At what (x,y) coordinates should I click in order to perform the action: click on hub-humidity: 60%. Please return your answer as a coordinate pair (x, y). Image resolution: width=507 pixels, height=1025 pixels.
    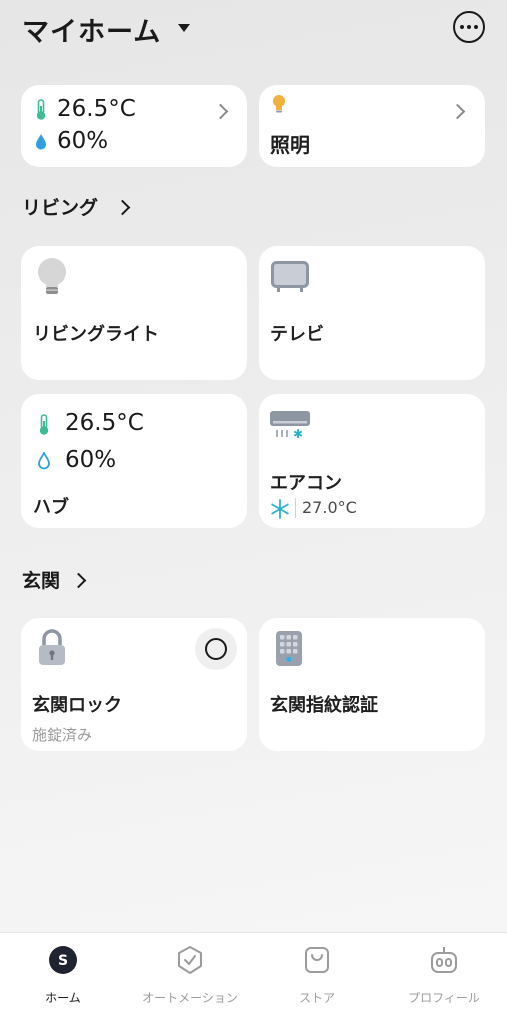
    Looking at the image, I should click on (91, 460).